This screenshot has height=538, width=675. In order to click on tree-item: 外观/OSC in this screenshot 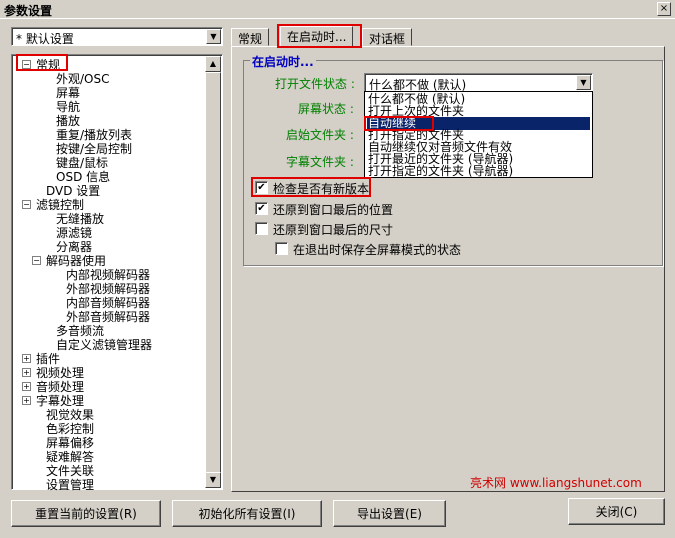, I will do `click(83, 79)`.